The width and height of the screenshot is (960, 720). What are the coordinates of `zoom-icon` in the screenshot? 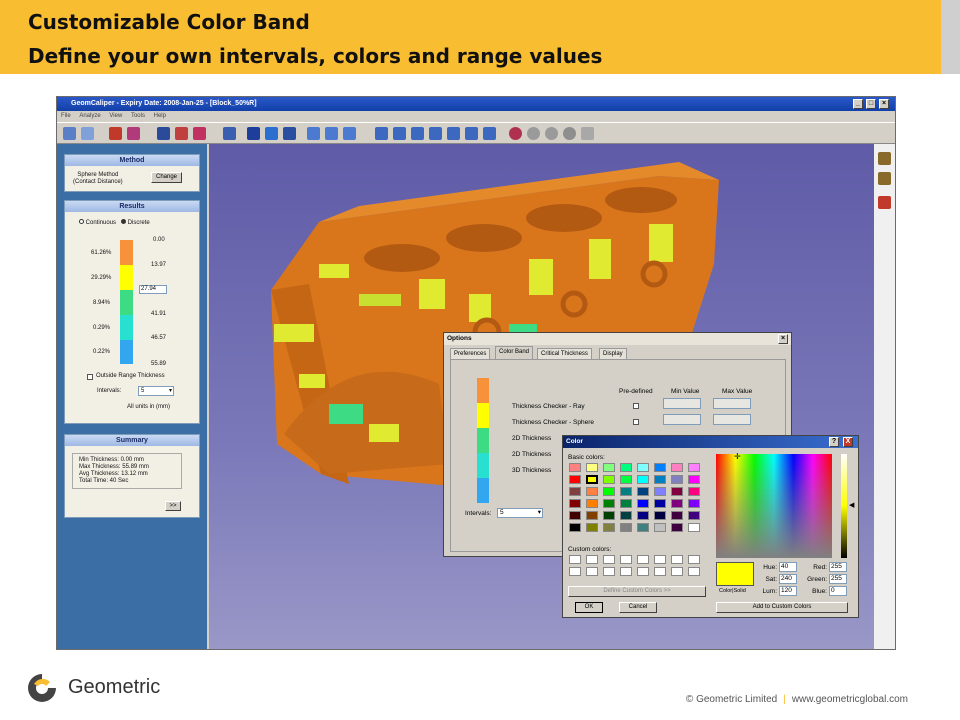 It's located at (313, 133).